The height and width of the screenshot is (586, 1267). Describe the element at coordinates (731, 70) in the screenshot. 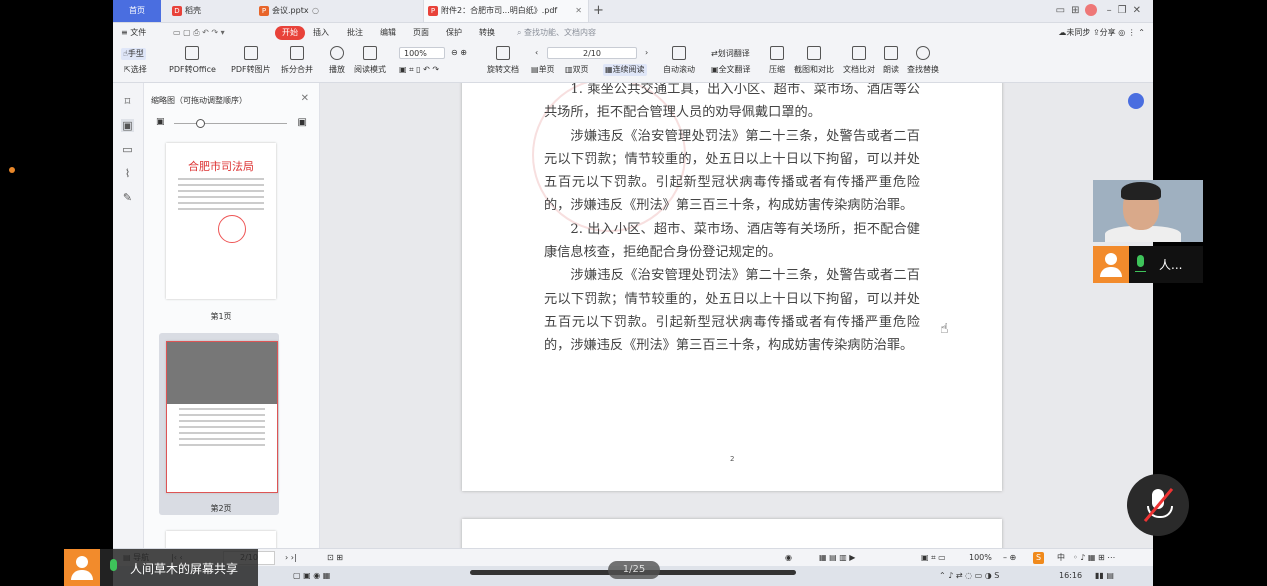

I see `full-translate-button: ▣全文翻译` at that location.